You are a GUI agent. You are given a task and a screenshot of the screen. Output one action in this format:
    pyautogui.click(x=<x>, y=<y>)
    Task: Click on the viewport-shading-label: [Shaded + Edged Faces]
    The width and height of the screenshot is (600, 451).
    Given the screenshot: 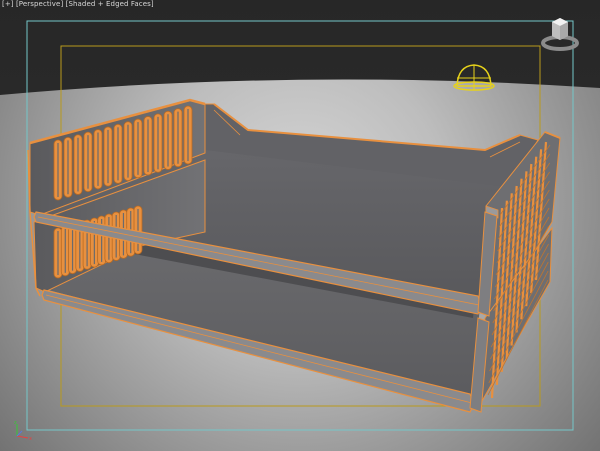 What is the action you would take?
    pyautogui.click(x=110, y=4)
    